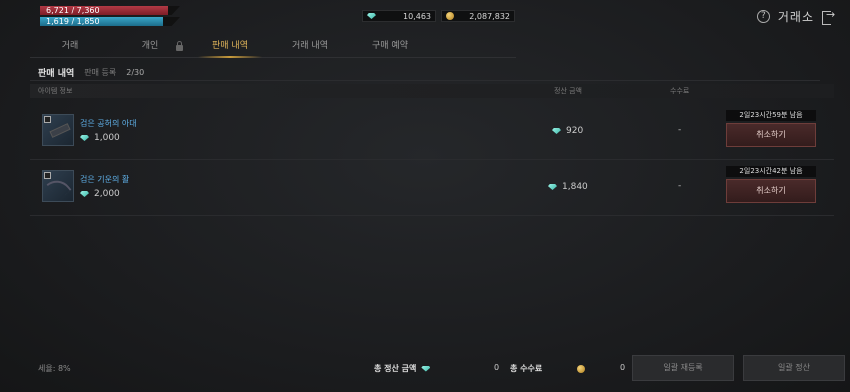 The height and width of the screenshot is (392, 850). Describe the element at coordinates (110, 10) in the screenshot. I see `hp-bar: 6,721 / 7,360` at that location.